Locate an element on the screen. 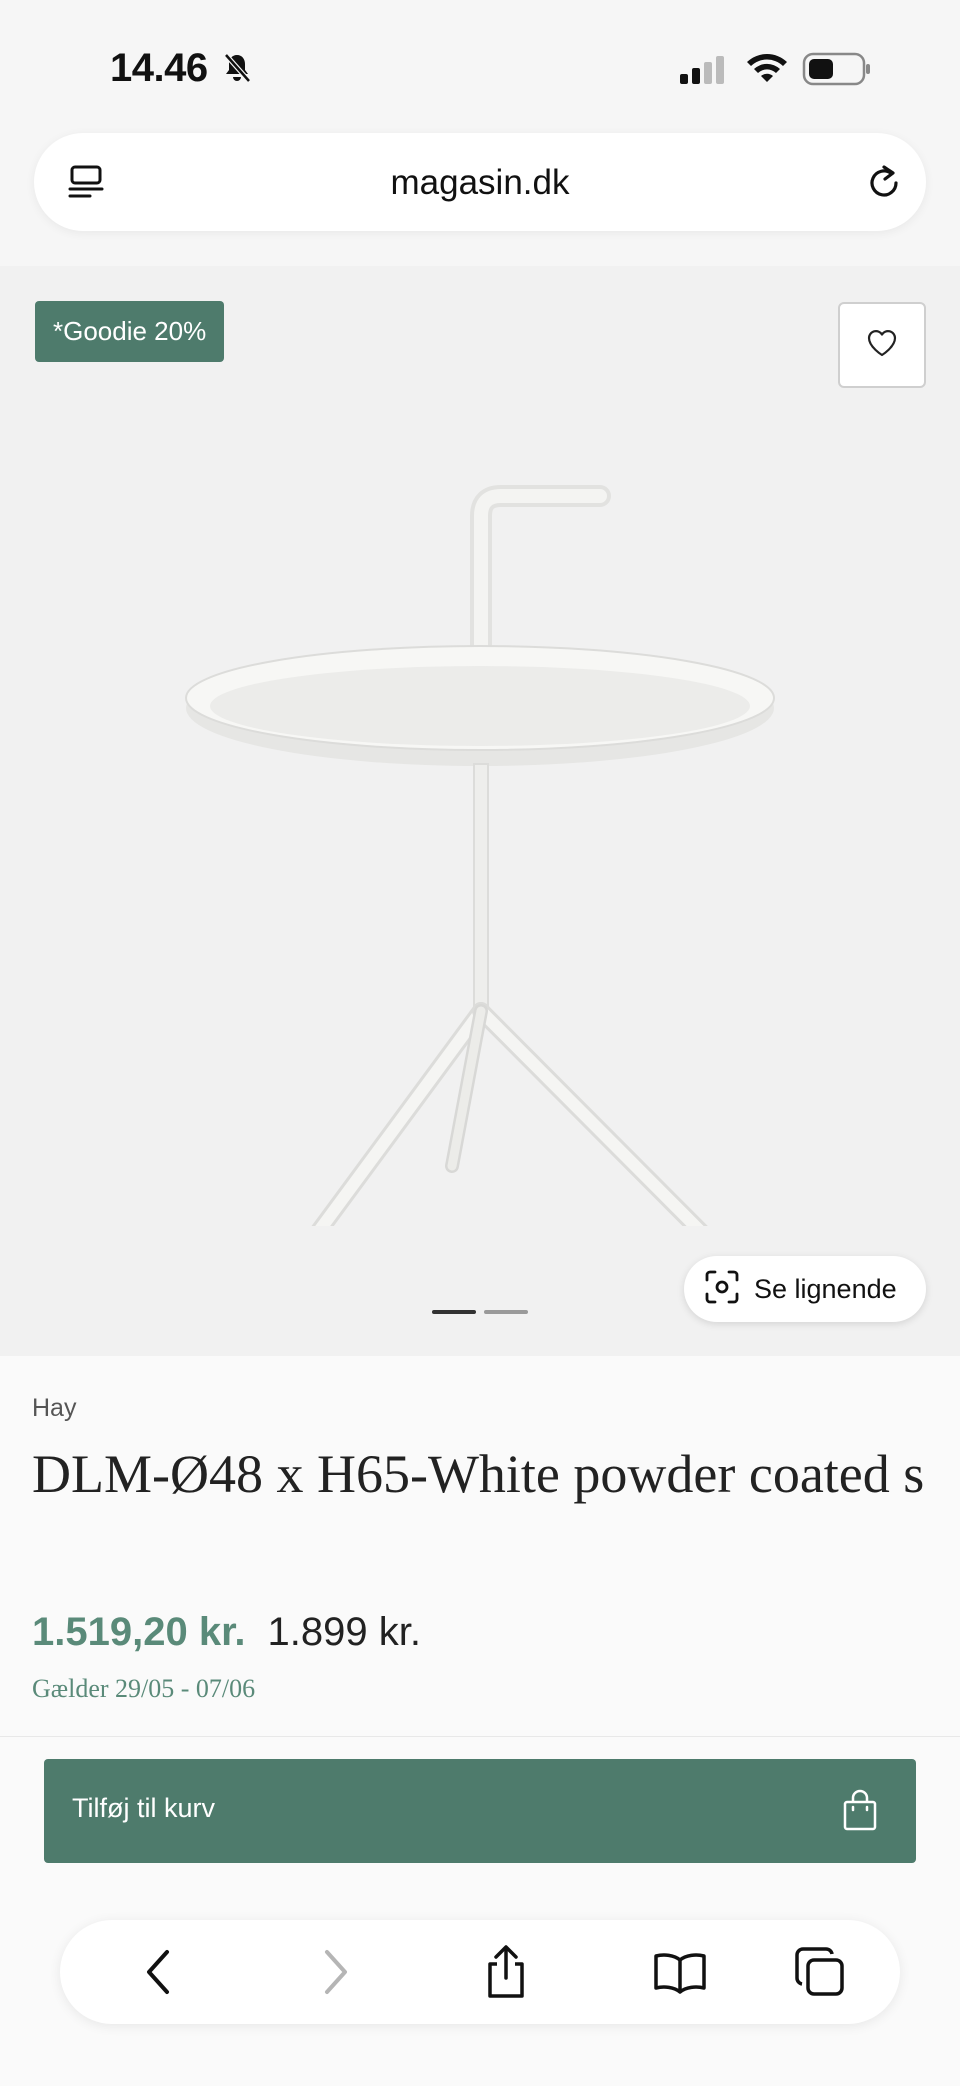  shopping-bag-icon is located at coordinates (860, 1813).